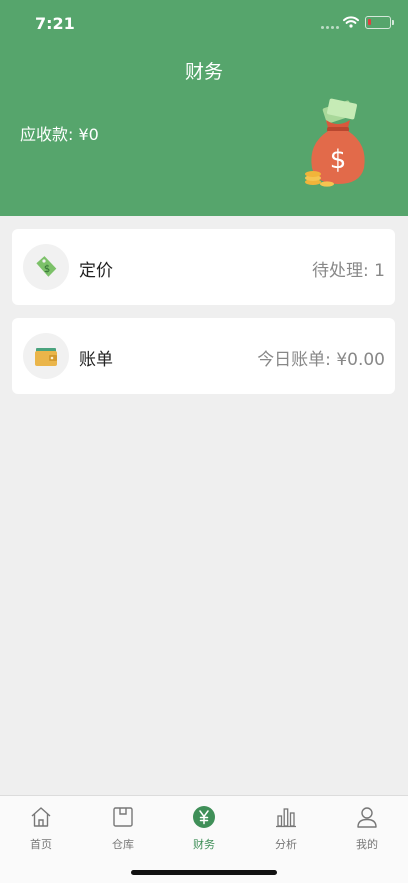  Describe the element at coordinates (335, 142) in the screenshot. I see `money-bag-icon: $` at that location.